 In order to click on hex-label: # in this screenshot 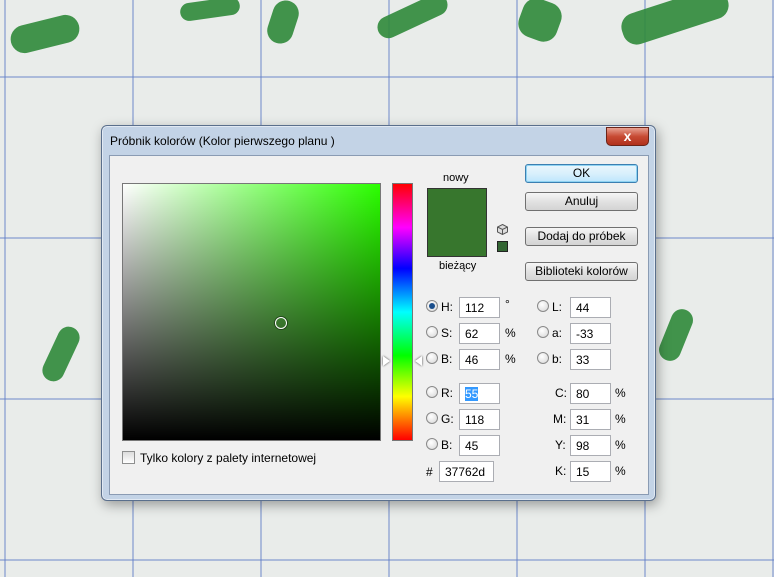, I will do `click(429, 472)`.